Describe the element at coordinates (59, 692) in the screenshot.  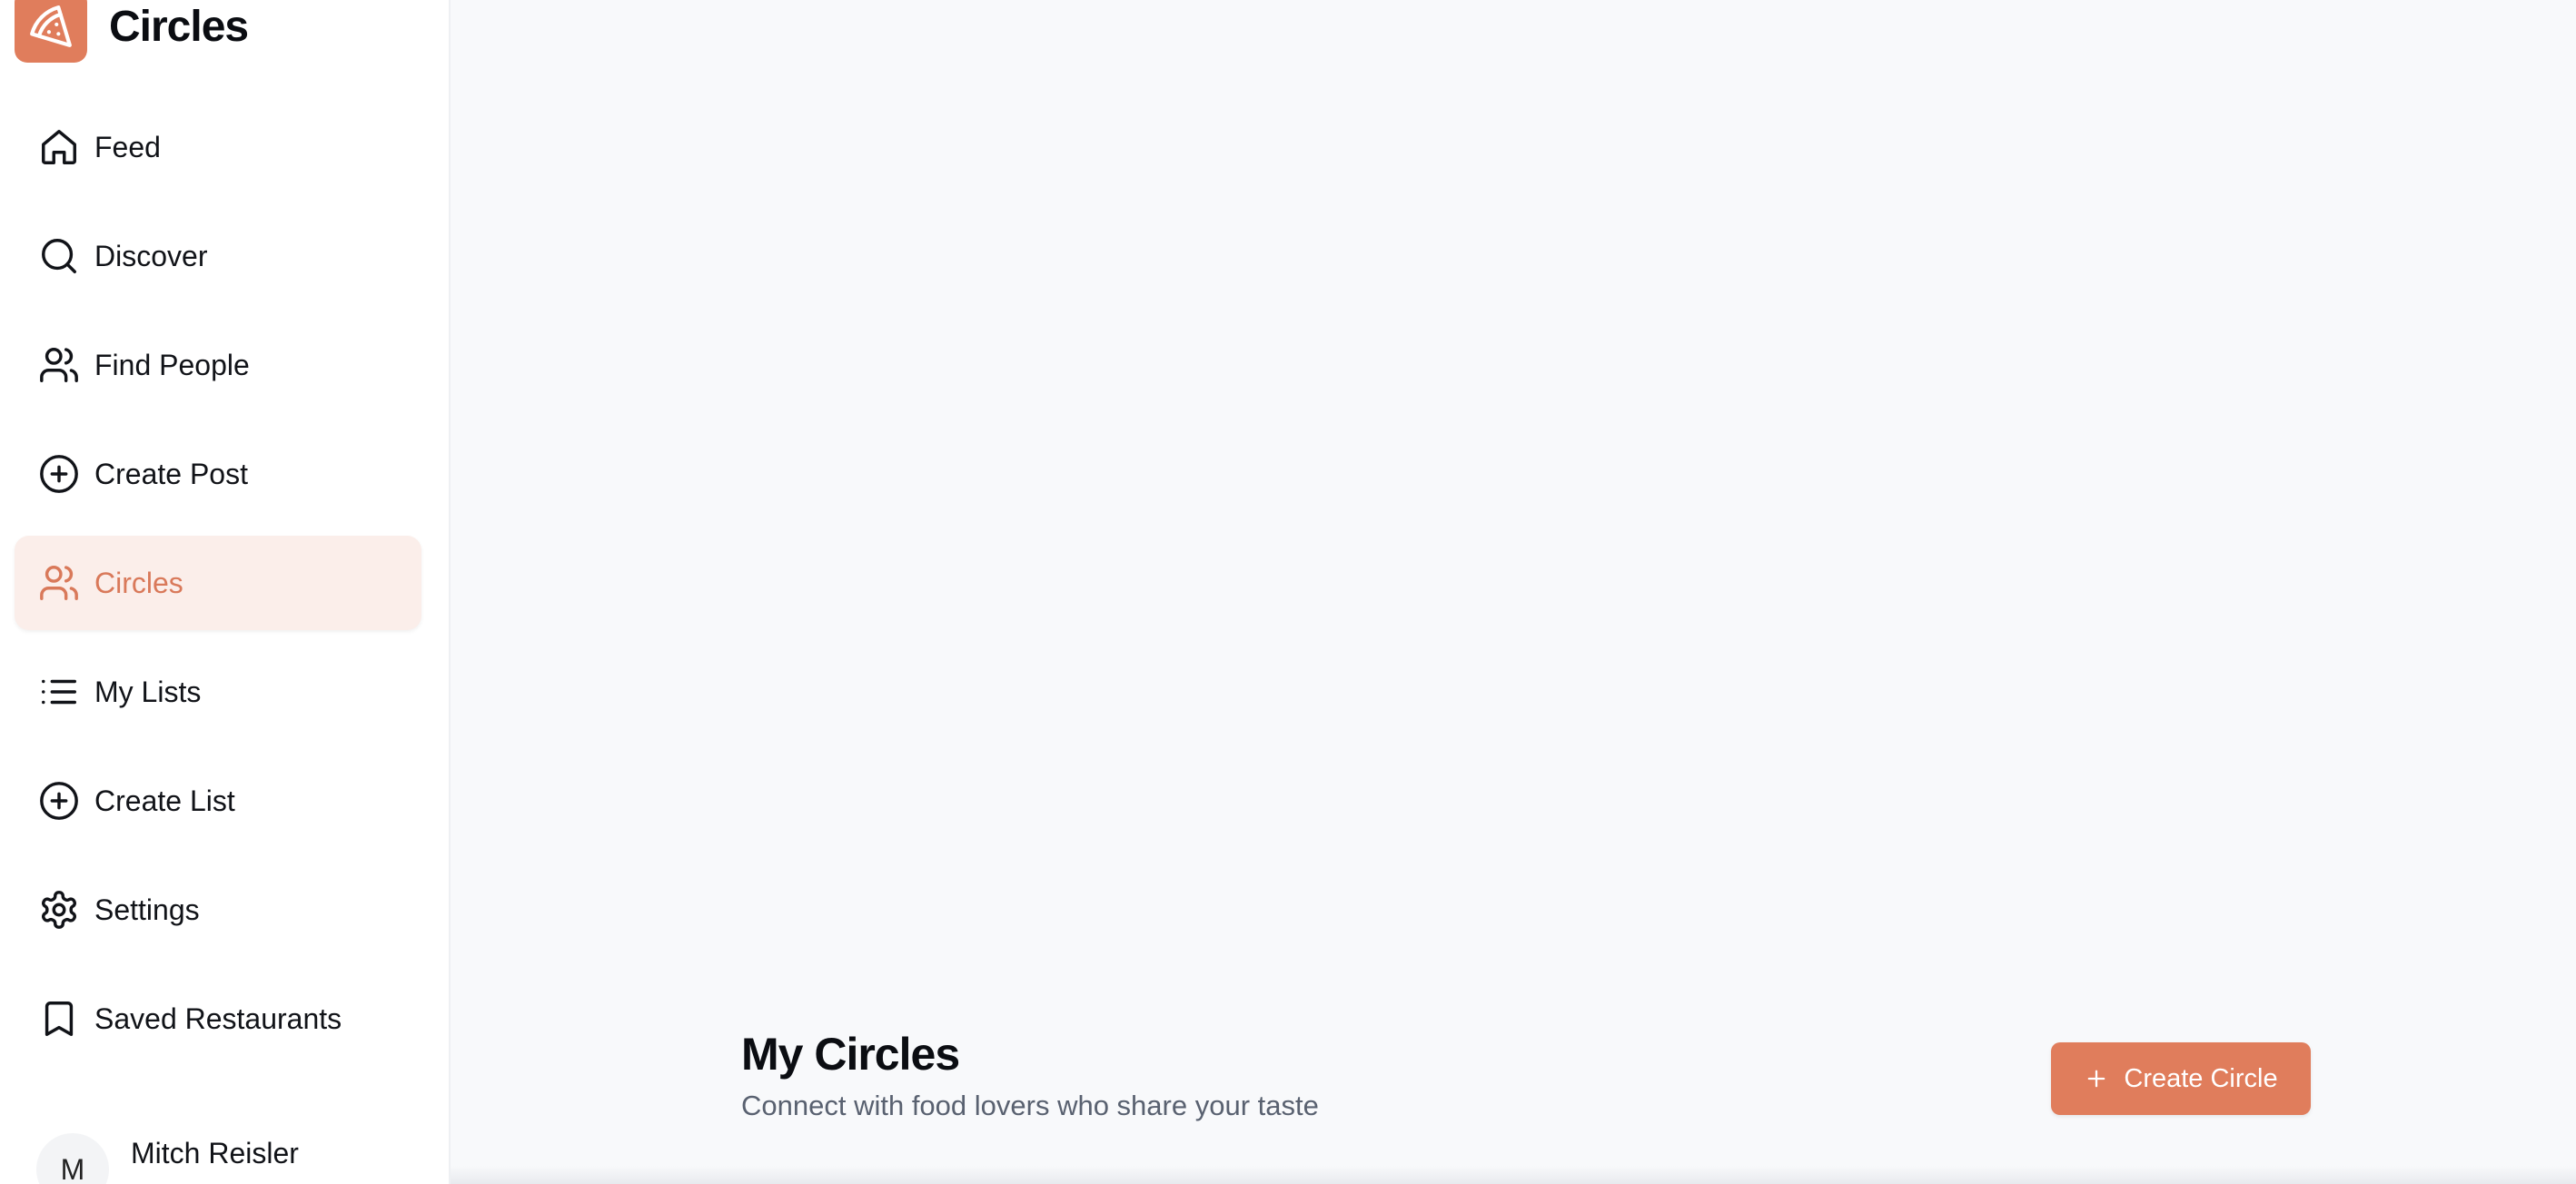
I see `list-icon` at that location.